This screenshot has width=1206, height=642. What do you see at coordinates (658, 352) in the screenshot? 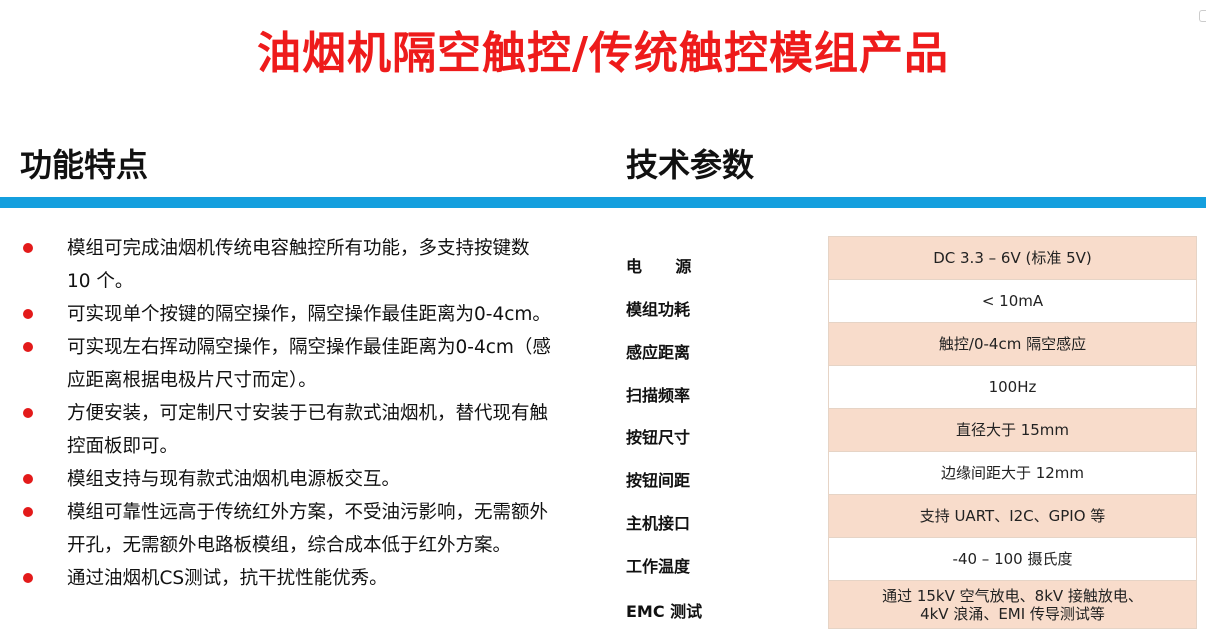
I see `spec-label-distance: 感应距离` at bounding box center [658, 352].